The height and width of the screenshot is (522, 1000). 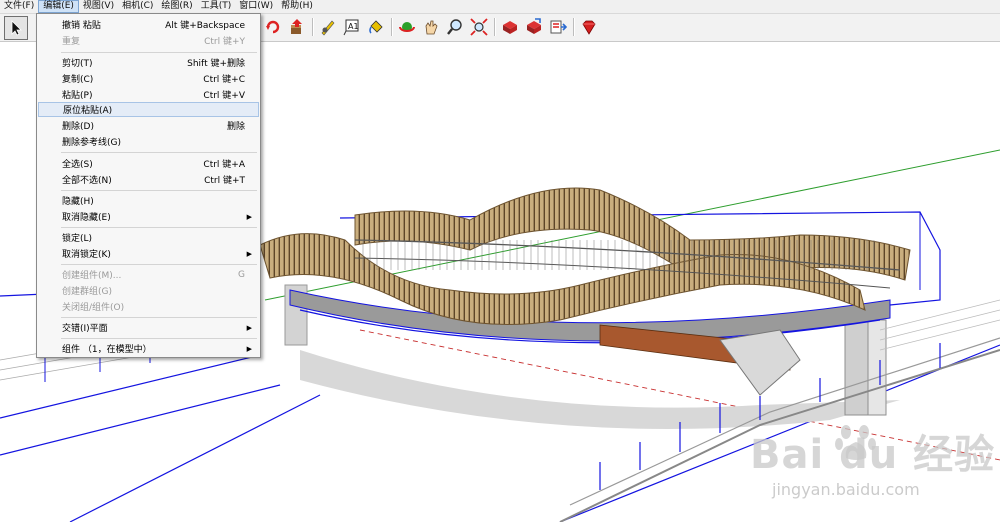 I want to click on baidu-watermark: Bai du 经验 jingyan.baidu.com, so click(x=868, y=465).